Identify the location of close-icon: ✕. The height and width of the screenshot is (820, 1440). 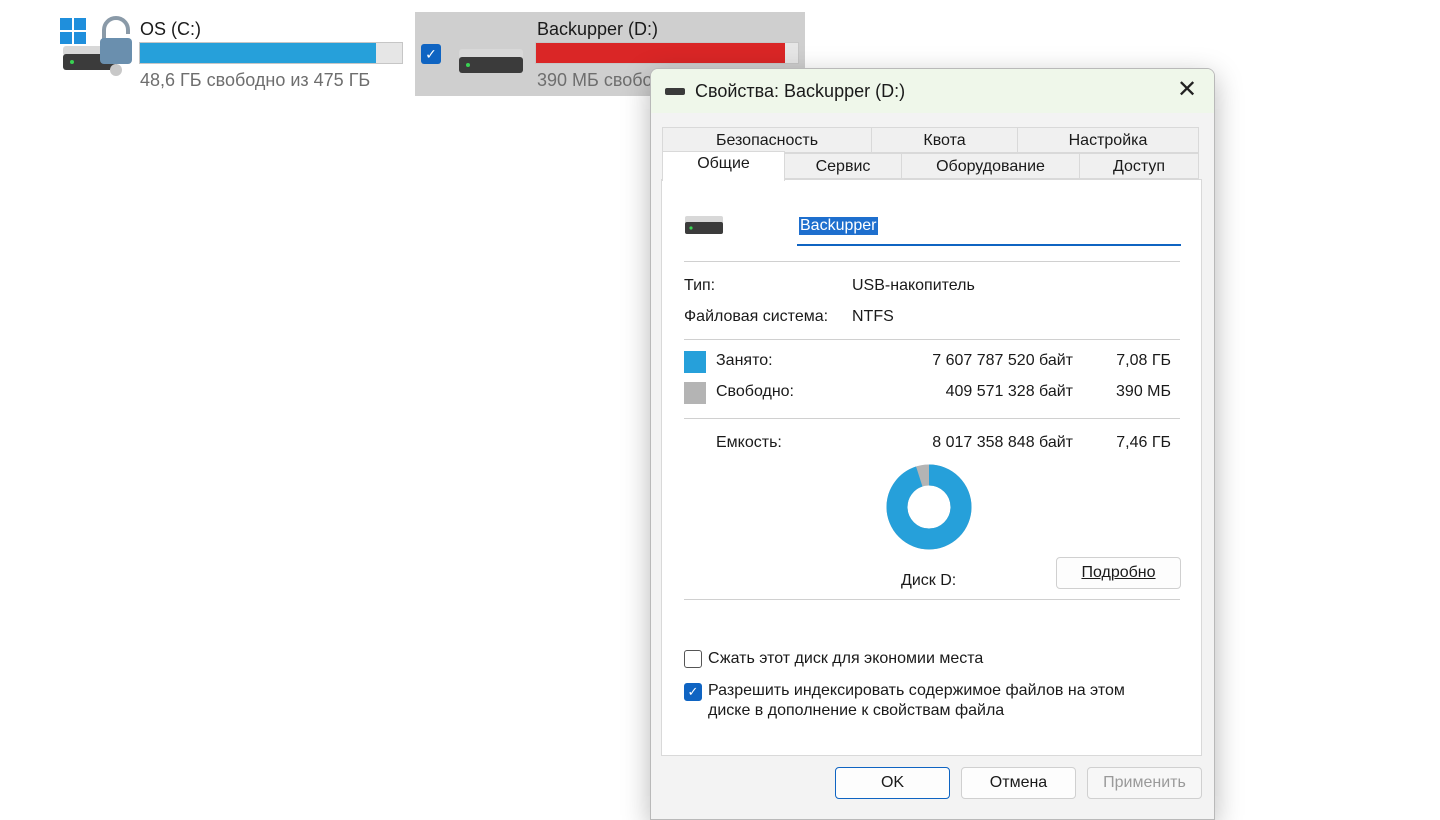
(1187, 89).